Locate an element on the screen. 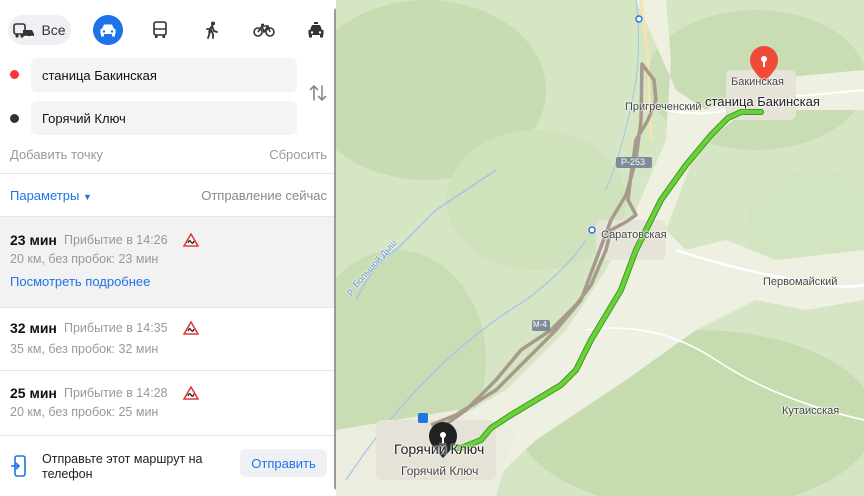 The width and height of the screenshot is (864, 496). parameters-dropdown: Параметры ▼ is located at coordinates (51, 195).